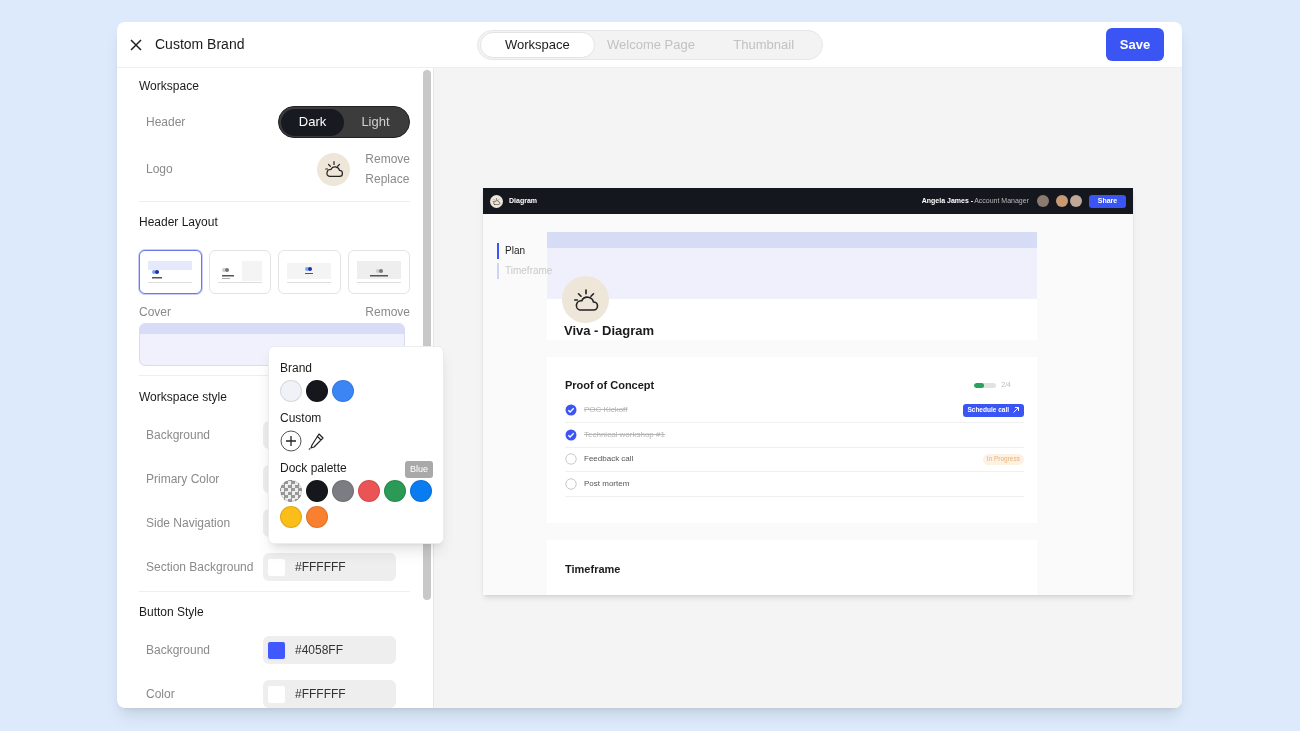 The height and width of the screenshot is (731, 1300). What do you see at coordinates (178, 222) in the screenshot?
I see `section-title: Header Layout` at bounding box center [178, 222].